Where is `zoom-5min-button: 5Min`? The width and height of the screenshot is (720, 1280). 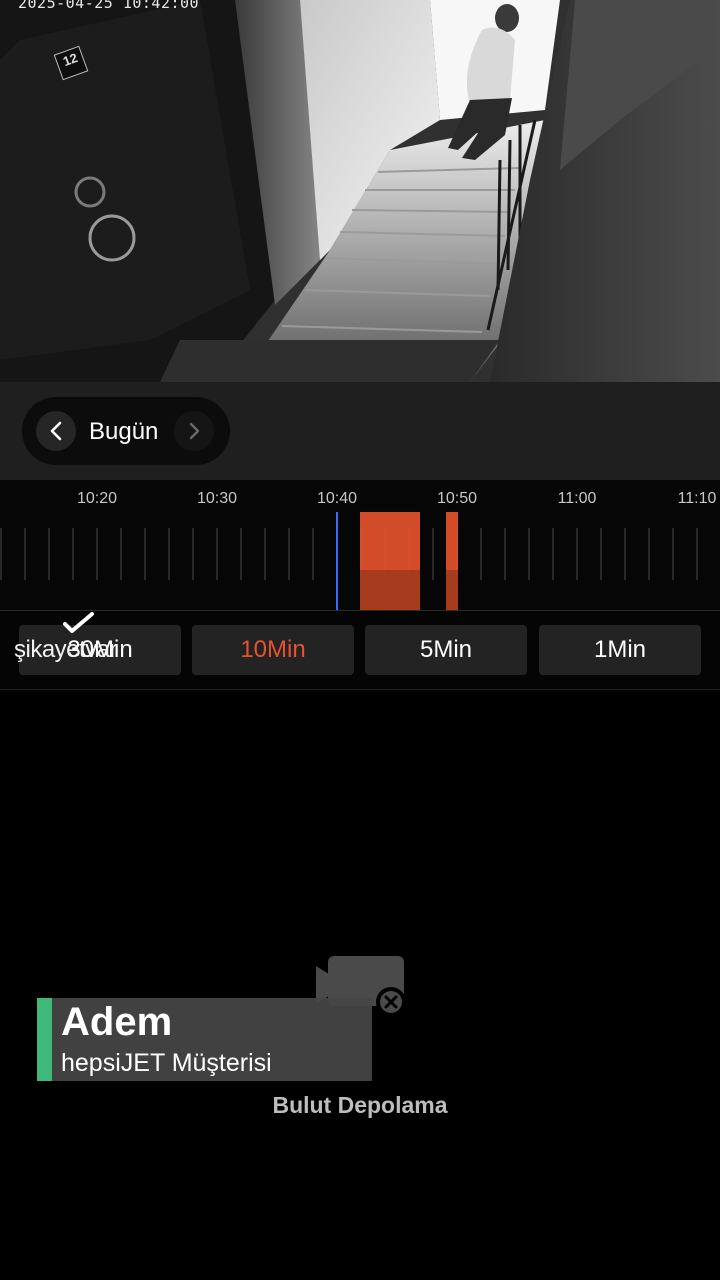 zoom-5min-button: 5Min is located at coordinates (446, 650).